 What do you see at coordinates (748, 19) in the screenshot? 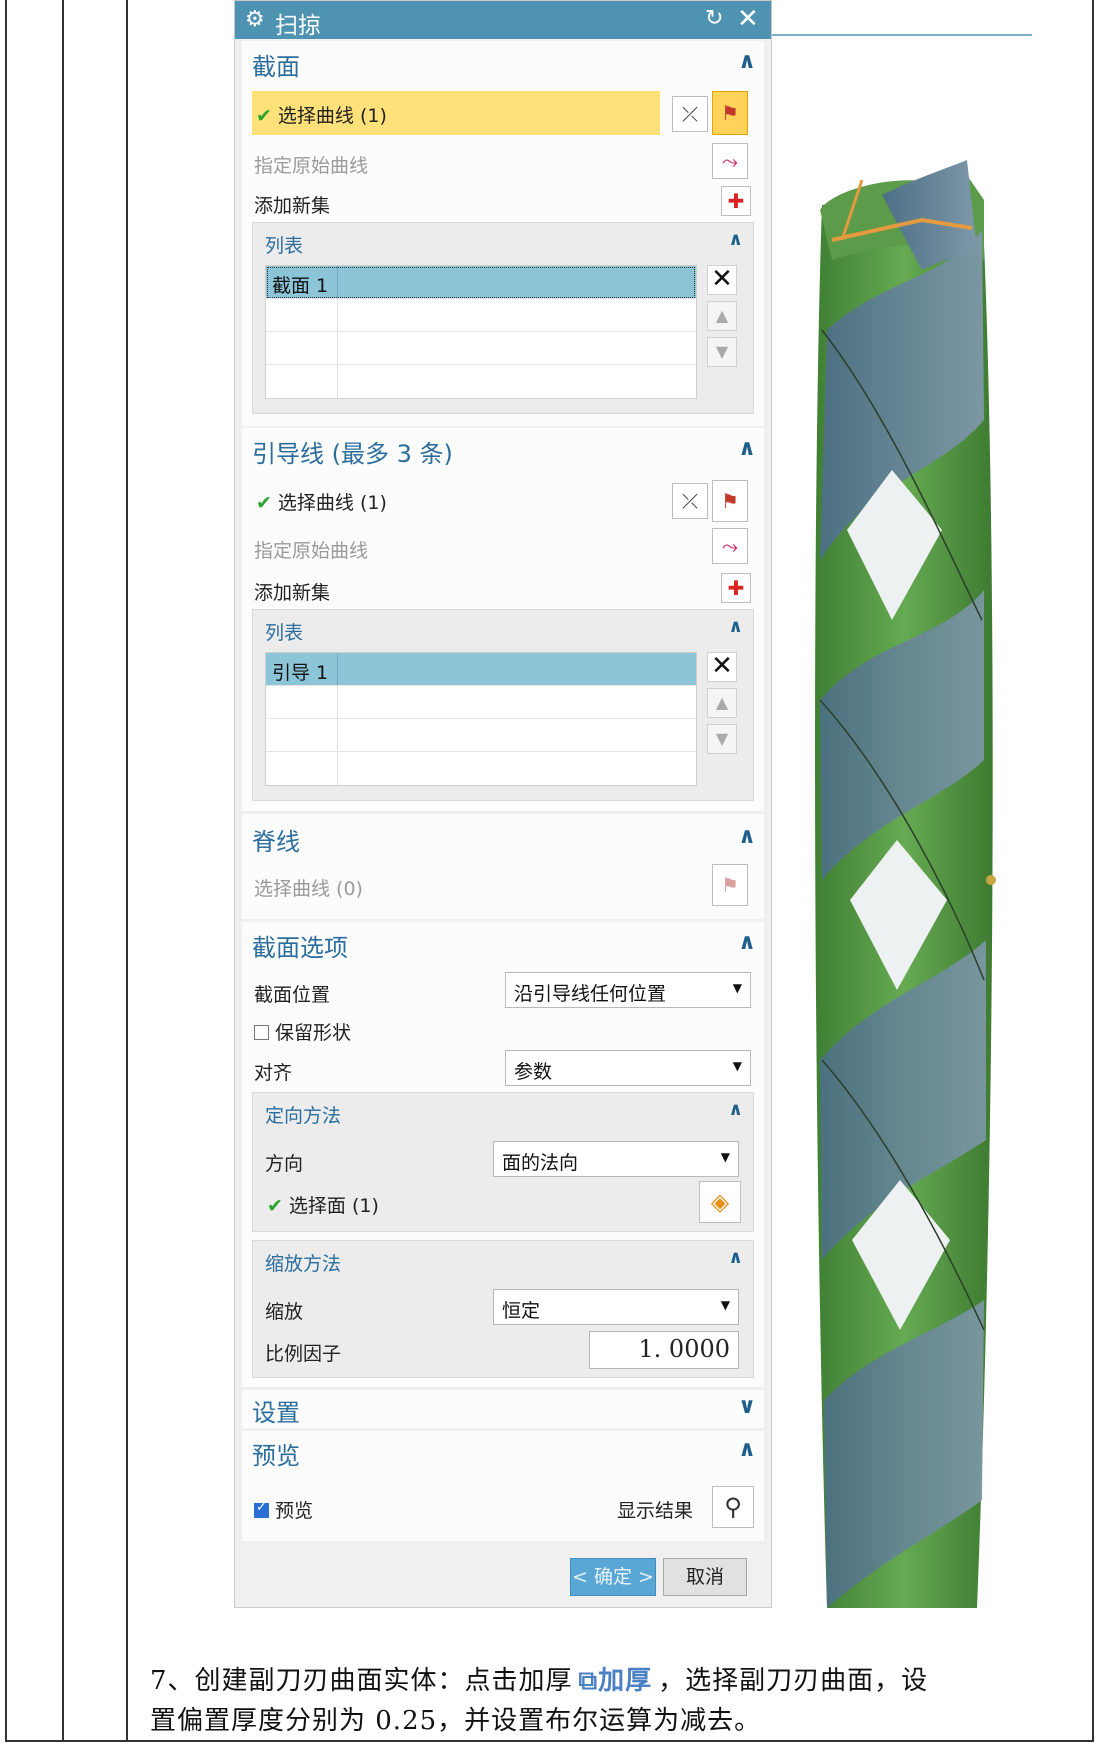
I see `close-icon: ✕` at bounding box center [748, 19].